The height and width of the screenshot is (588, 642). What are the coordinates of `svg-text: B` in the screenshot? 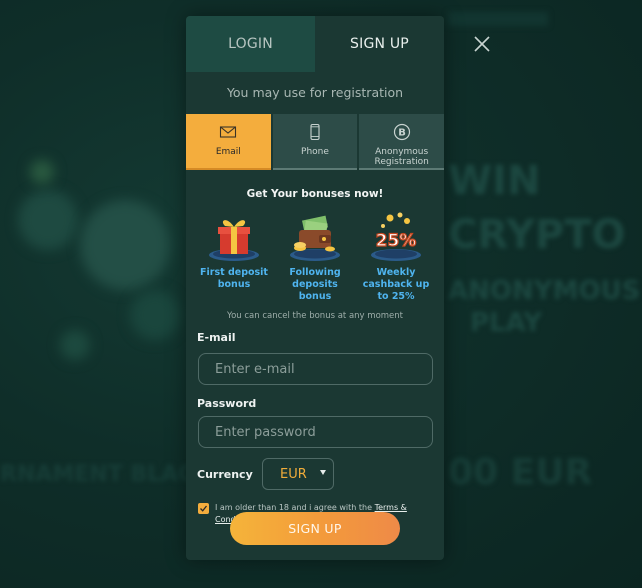 It's located at (402, 133).